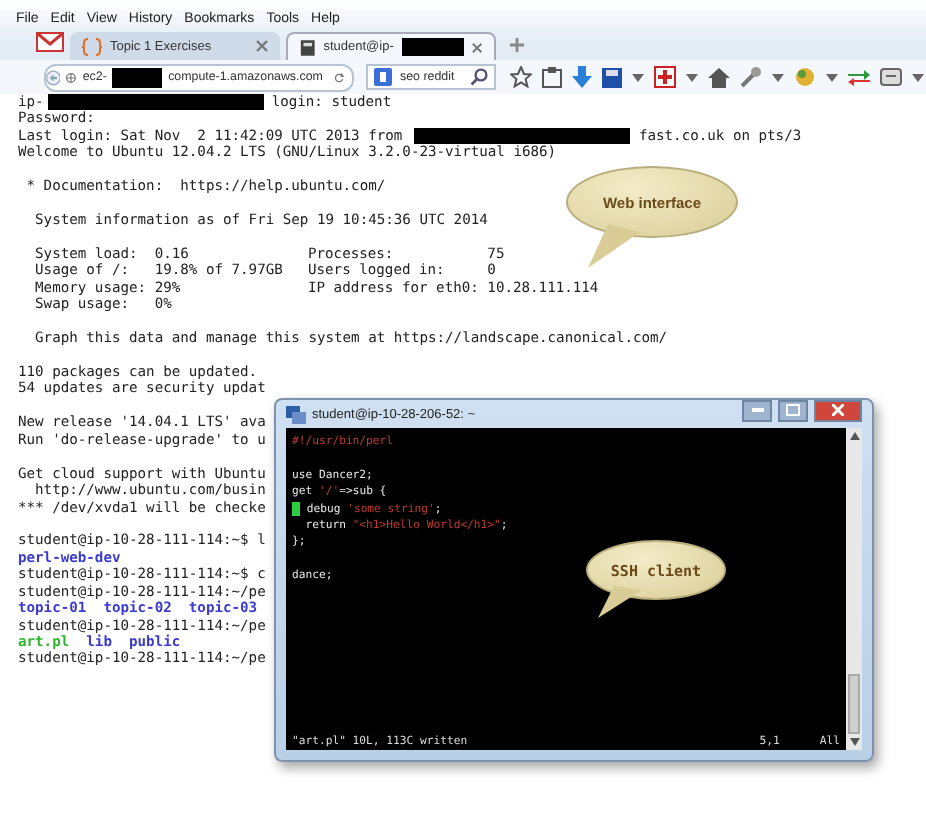  Describe the element at coordinates (92, 46) in the screenshot. I see `braces-icon` at that location.